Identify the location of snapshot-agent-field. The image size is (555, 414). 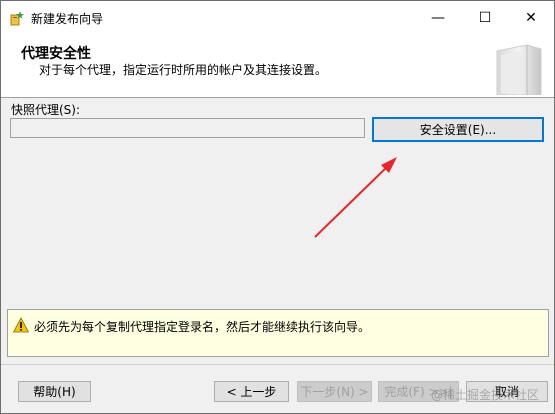
(187, 128).